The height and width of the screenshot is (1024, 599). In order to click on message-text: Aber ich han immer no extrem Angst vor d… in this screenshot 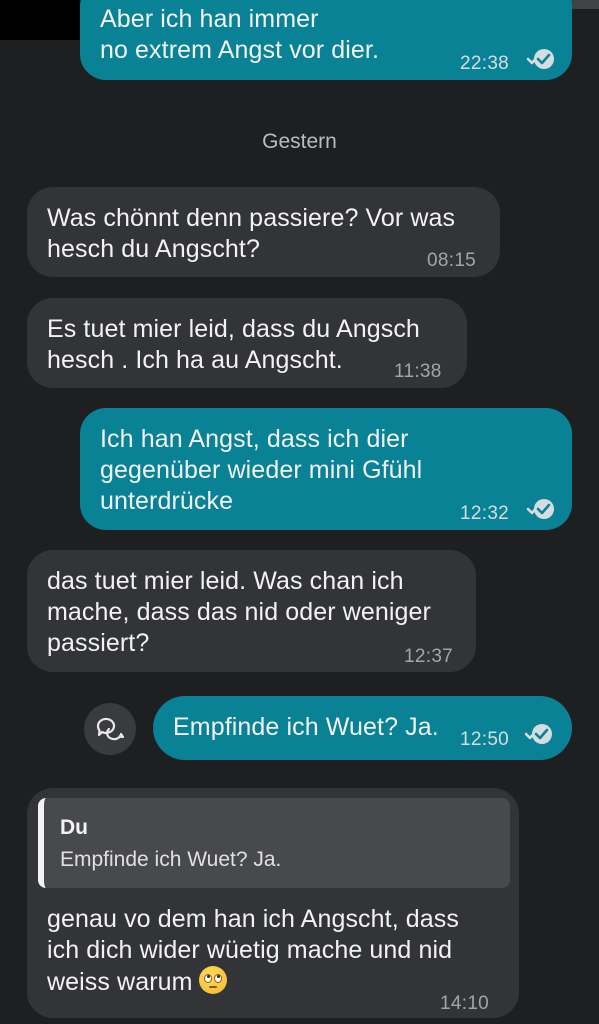, I will do `click(240, 34)`.